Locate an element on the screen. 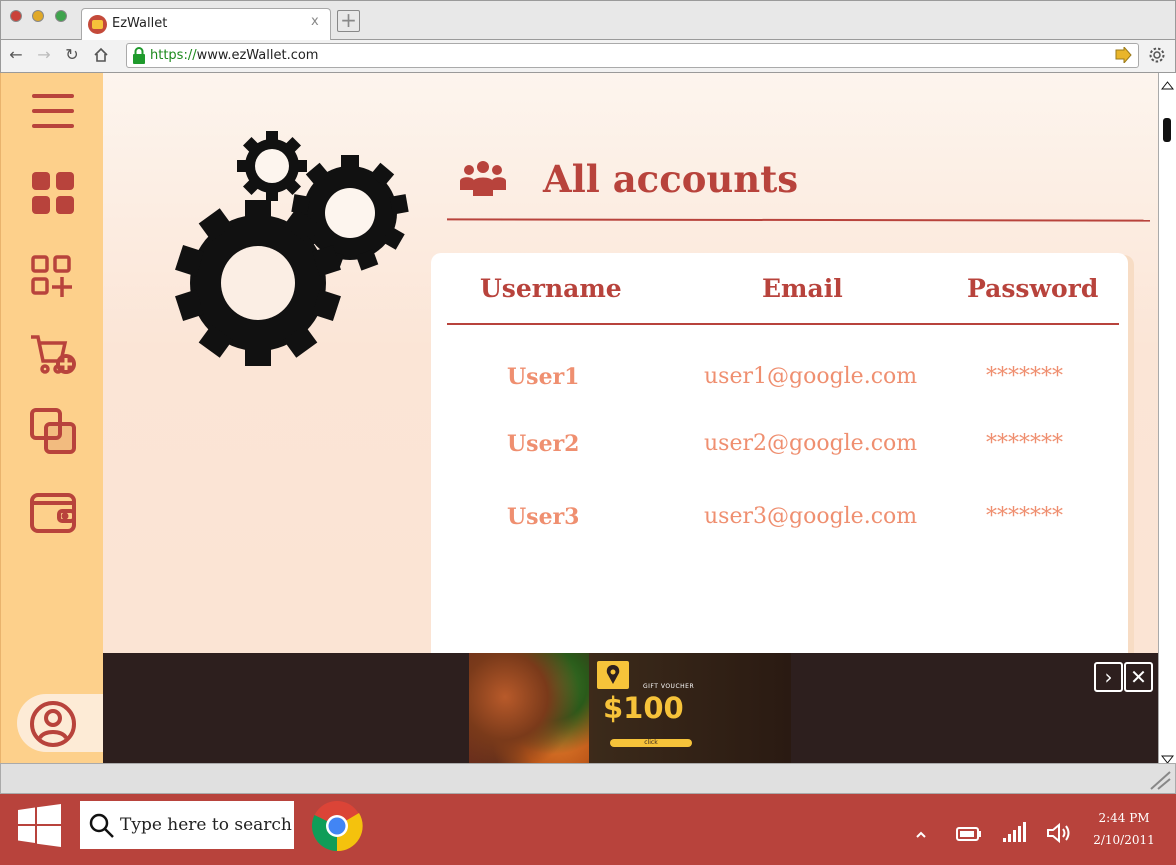  ad-logo-icon is located at coordinates (613, 675).